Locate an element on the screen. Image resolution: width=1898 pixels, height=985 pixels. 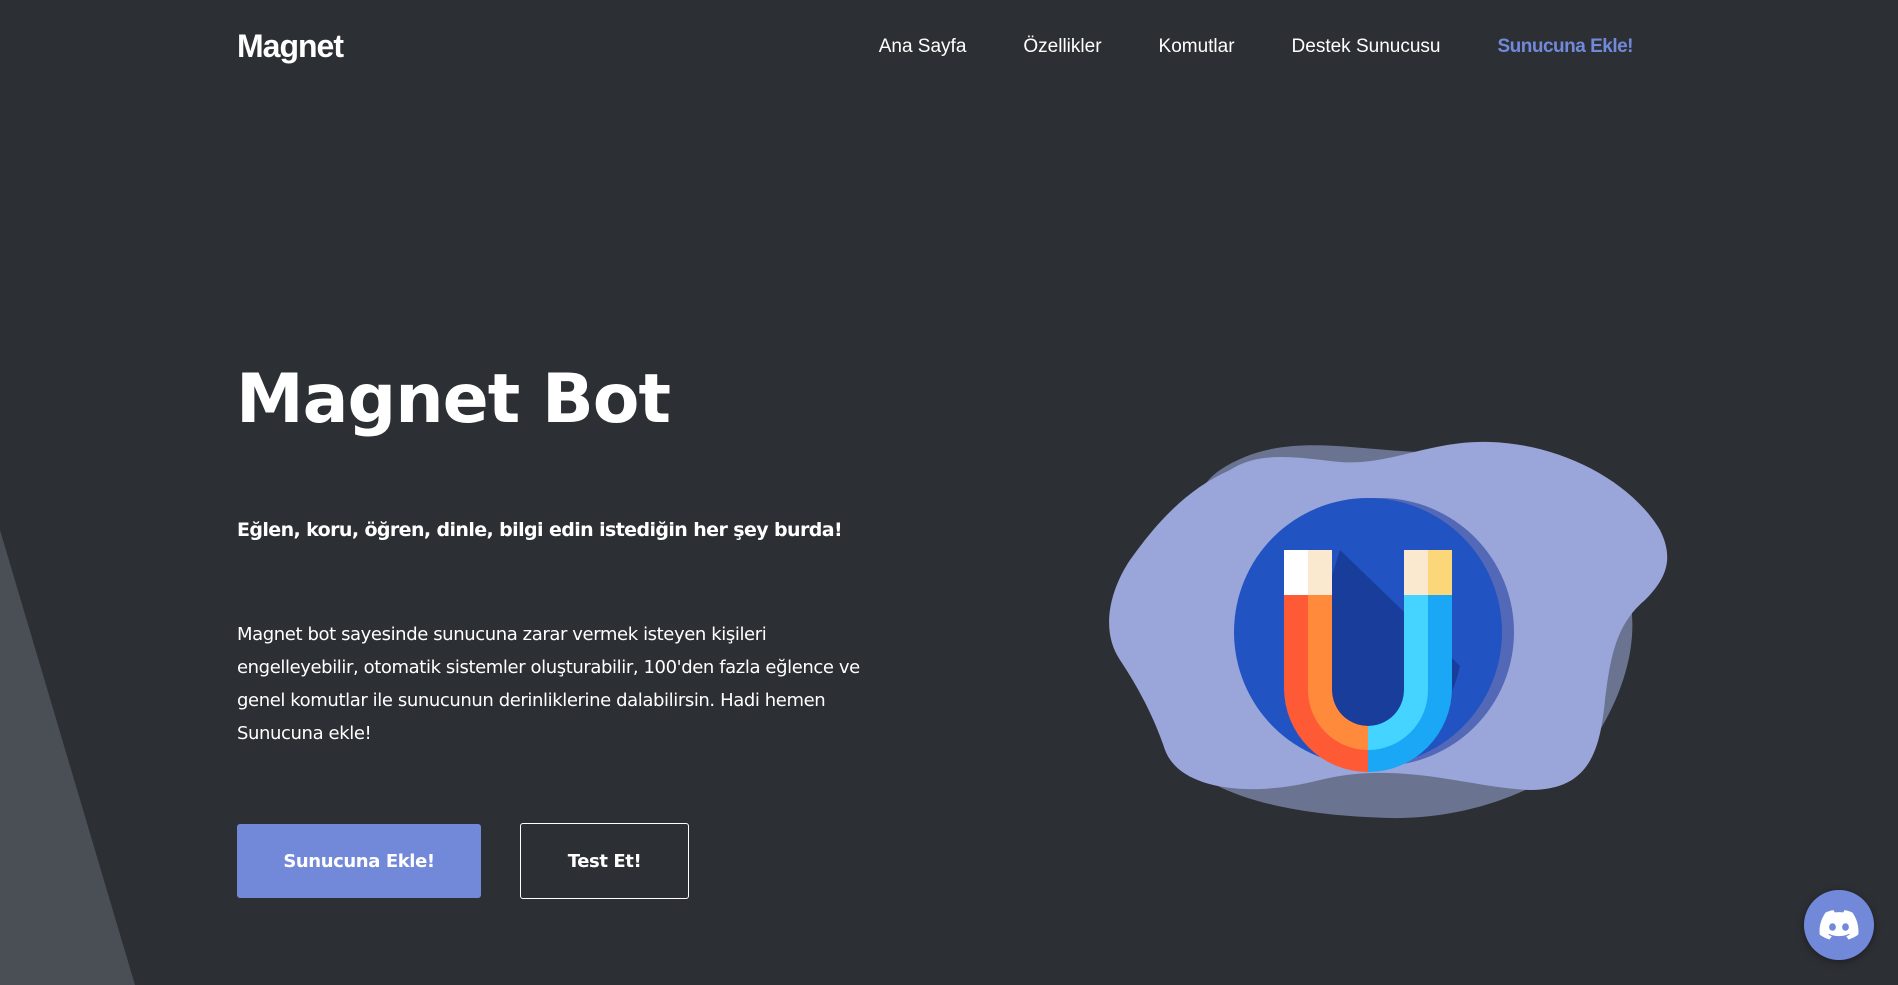
nav-link-add-to-server: Sunucuna Ekle! is located at coordinates (1565, 47).